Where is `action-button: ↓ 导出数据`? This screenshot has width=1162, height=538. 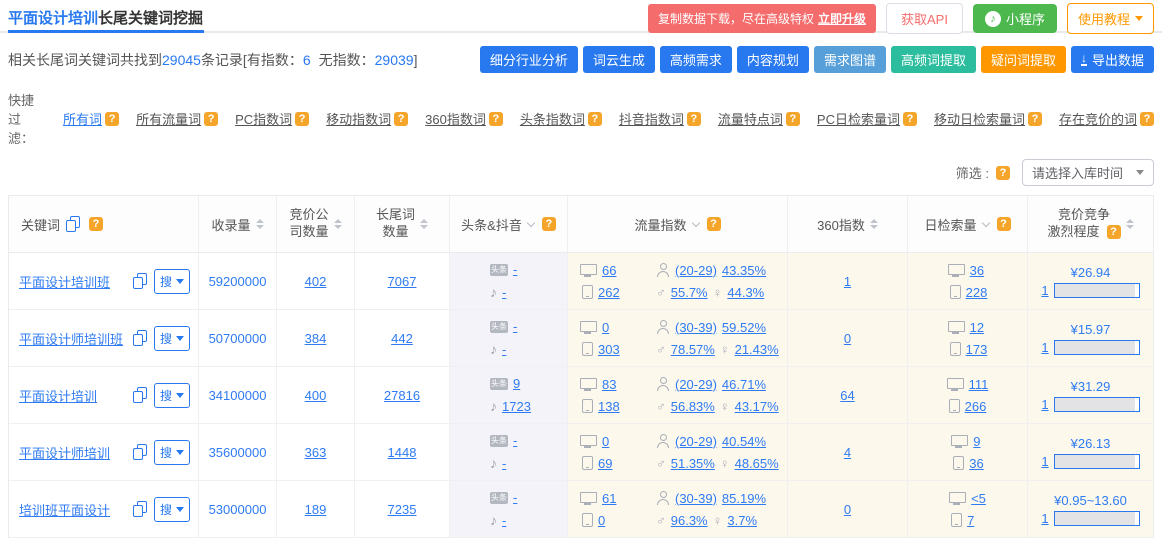 action-button: ↓ 导出数据 is located at coordinates (1112, 59).